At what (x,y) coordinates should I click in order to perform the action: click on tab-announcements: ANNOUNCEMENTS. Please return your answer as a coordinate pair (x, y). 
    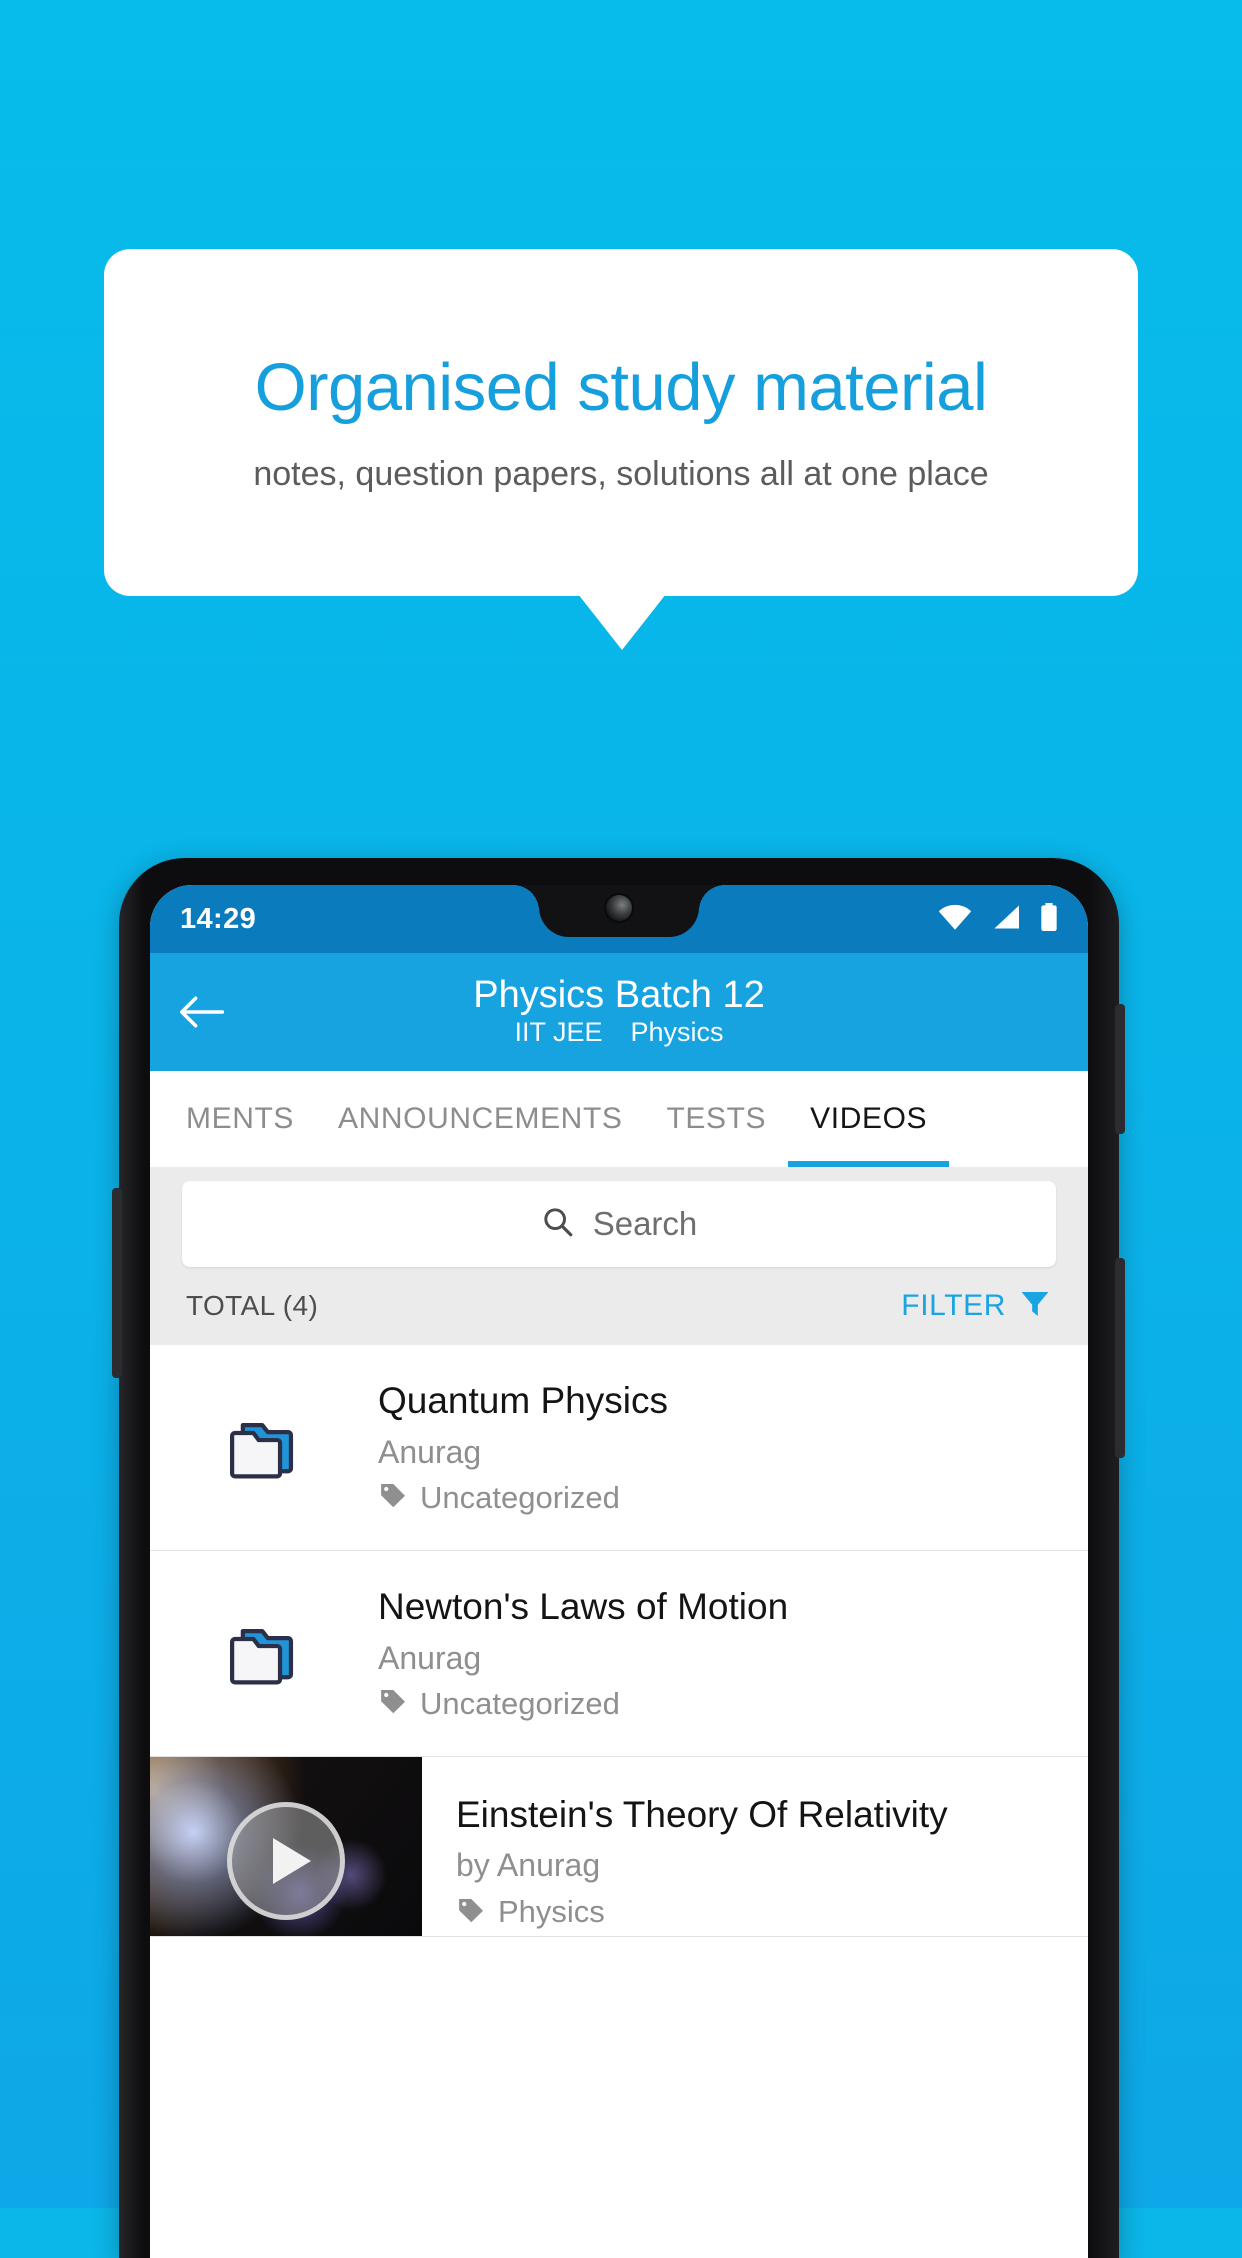
    Looking at the image, I should click on (480, 1119).